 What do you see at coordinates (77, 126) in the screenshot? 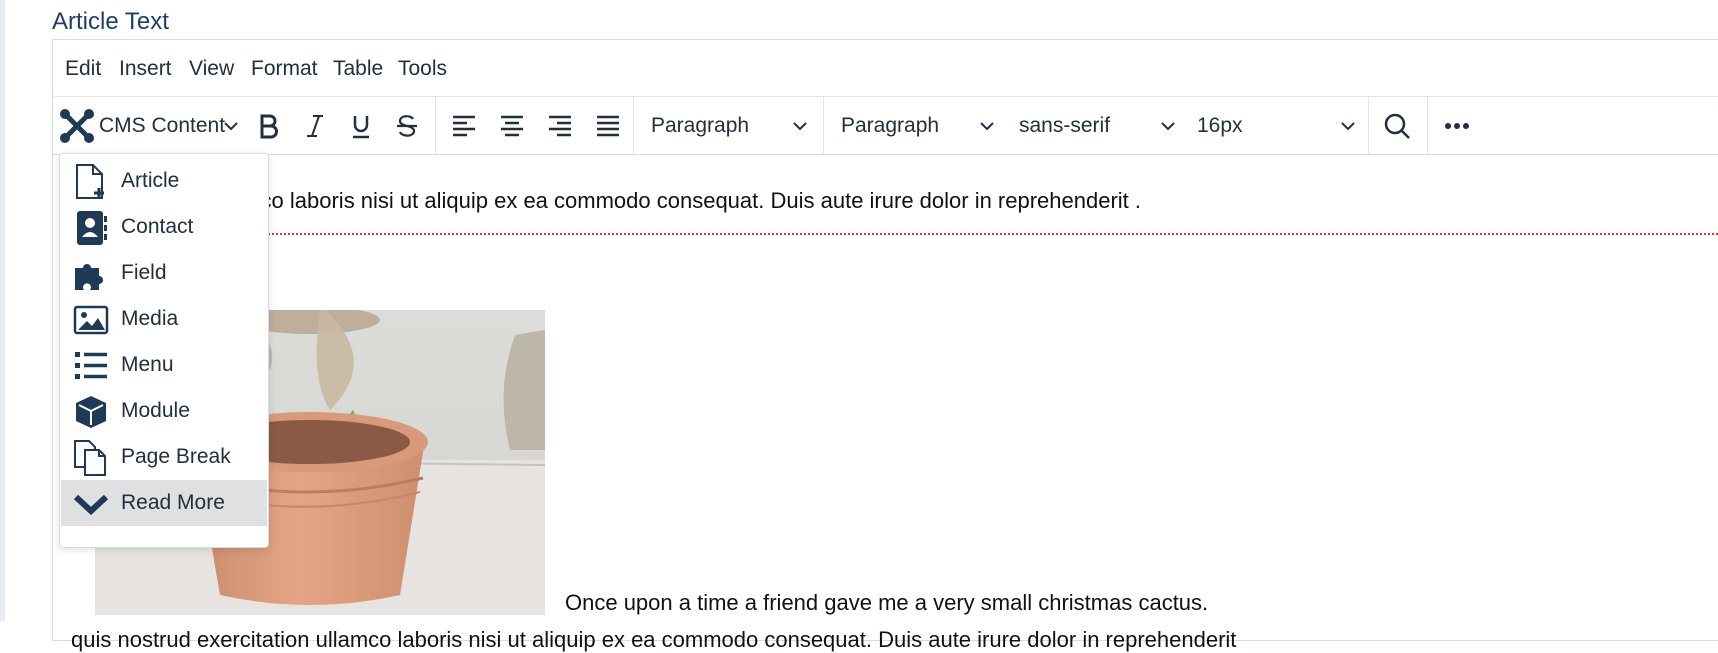
I see `joomla-logo-icon` at bounding box center [77, 126].